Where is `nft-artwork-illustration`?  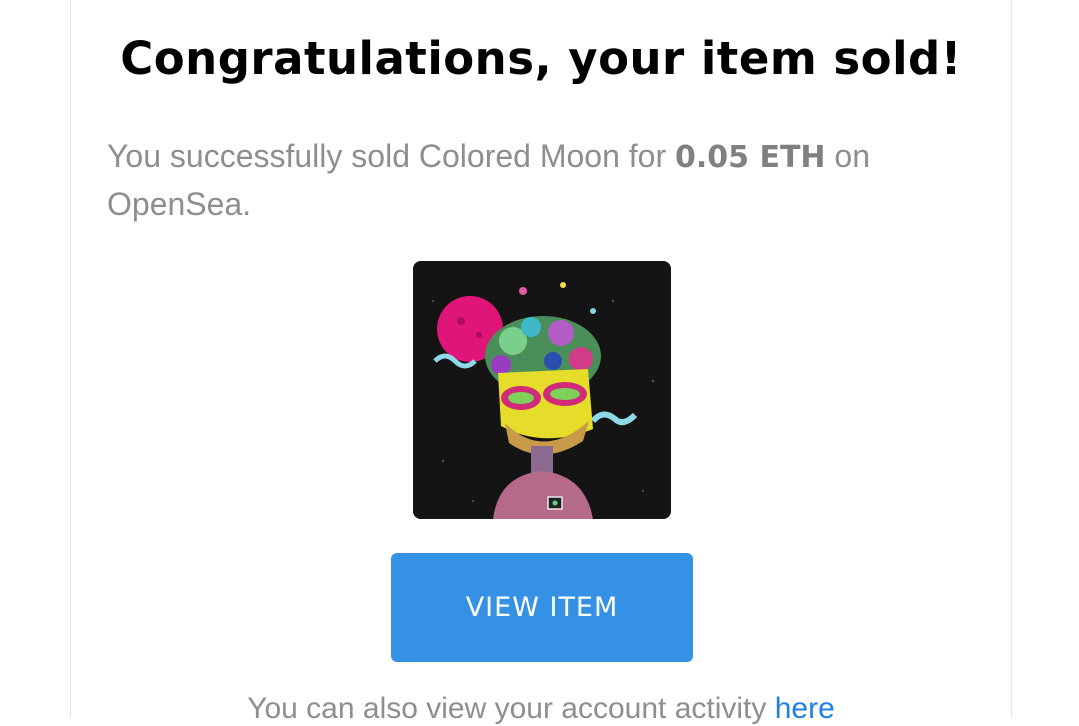
nft-artwork-illustration is located at coordinates (542, 390).